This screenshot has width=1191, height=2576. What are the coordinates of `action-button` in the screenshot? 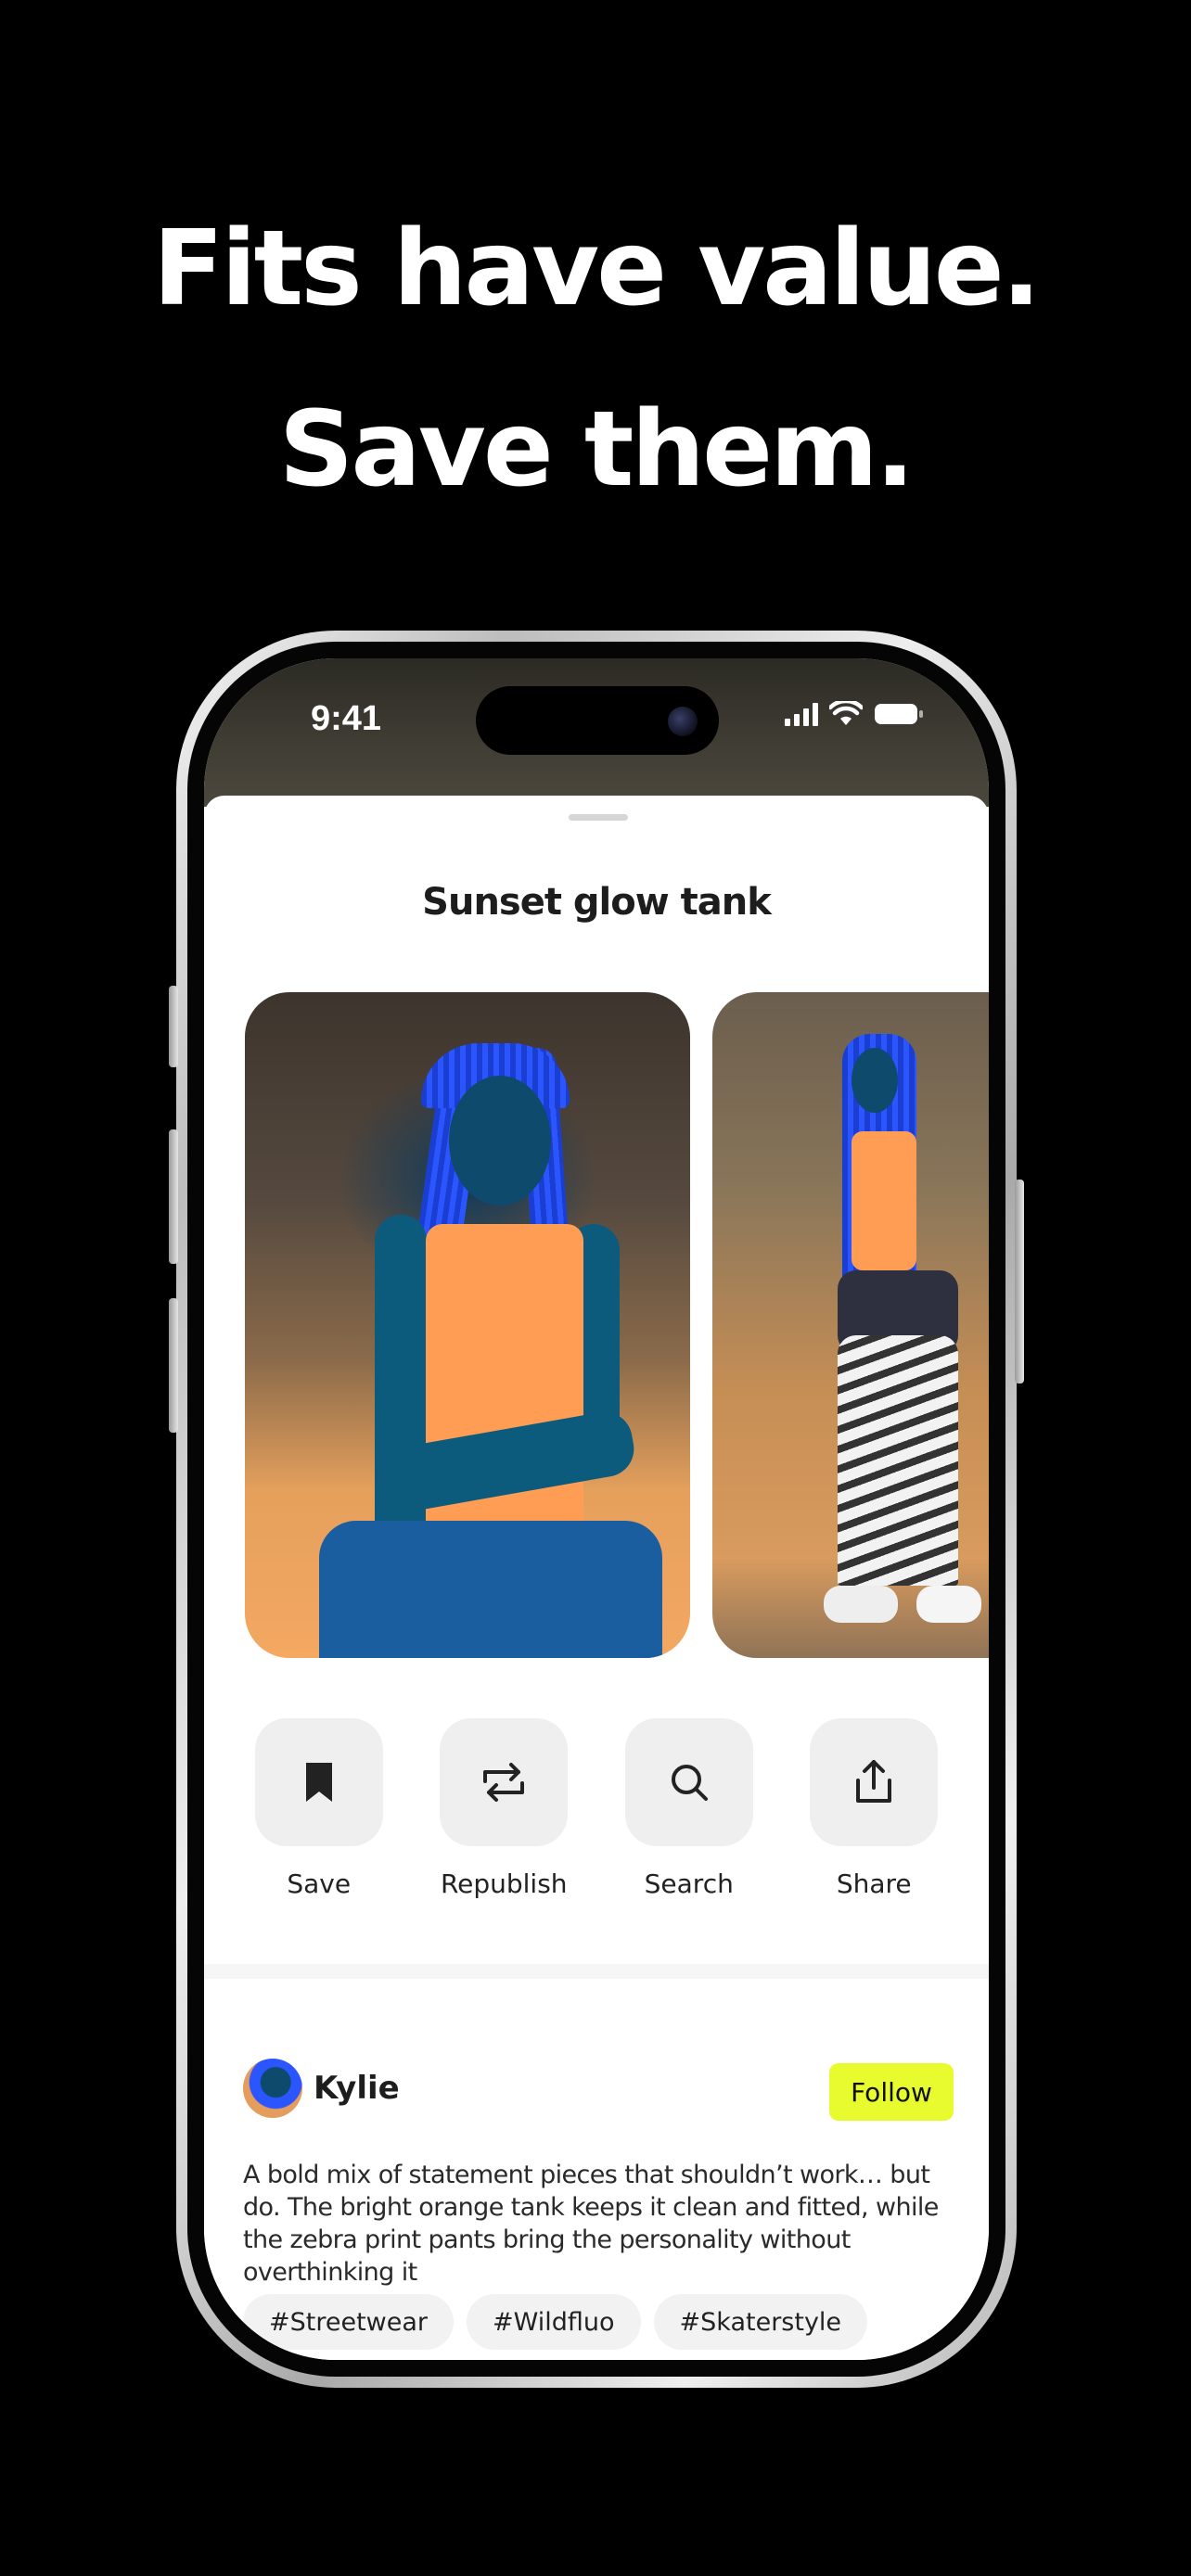 It's located at (173, 1026).